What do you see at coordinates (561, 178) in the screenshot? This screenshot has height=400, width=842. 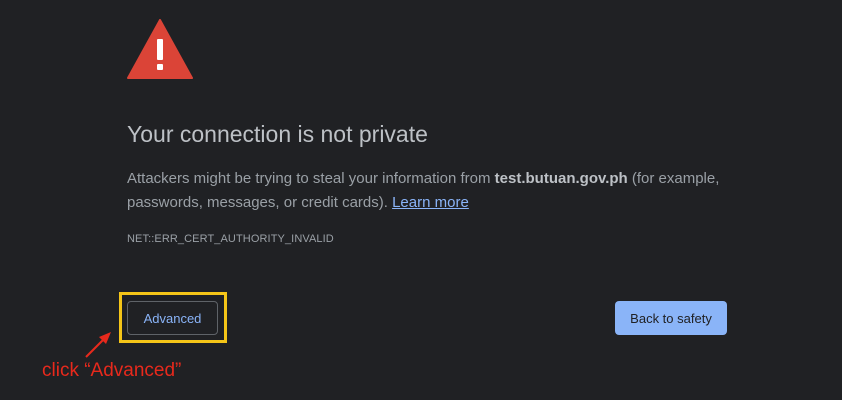 I see `host-name: test.butuan.gov.ph` at bounding box center [561, 178].